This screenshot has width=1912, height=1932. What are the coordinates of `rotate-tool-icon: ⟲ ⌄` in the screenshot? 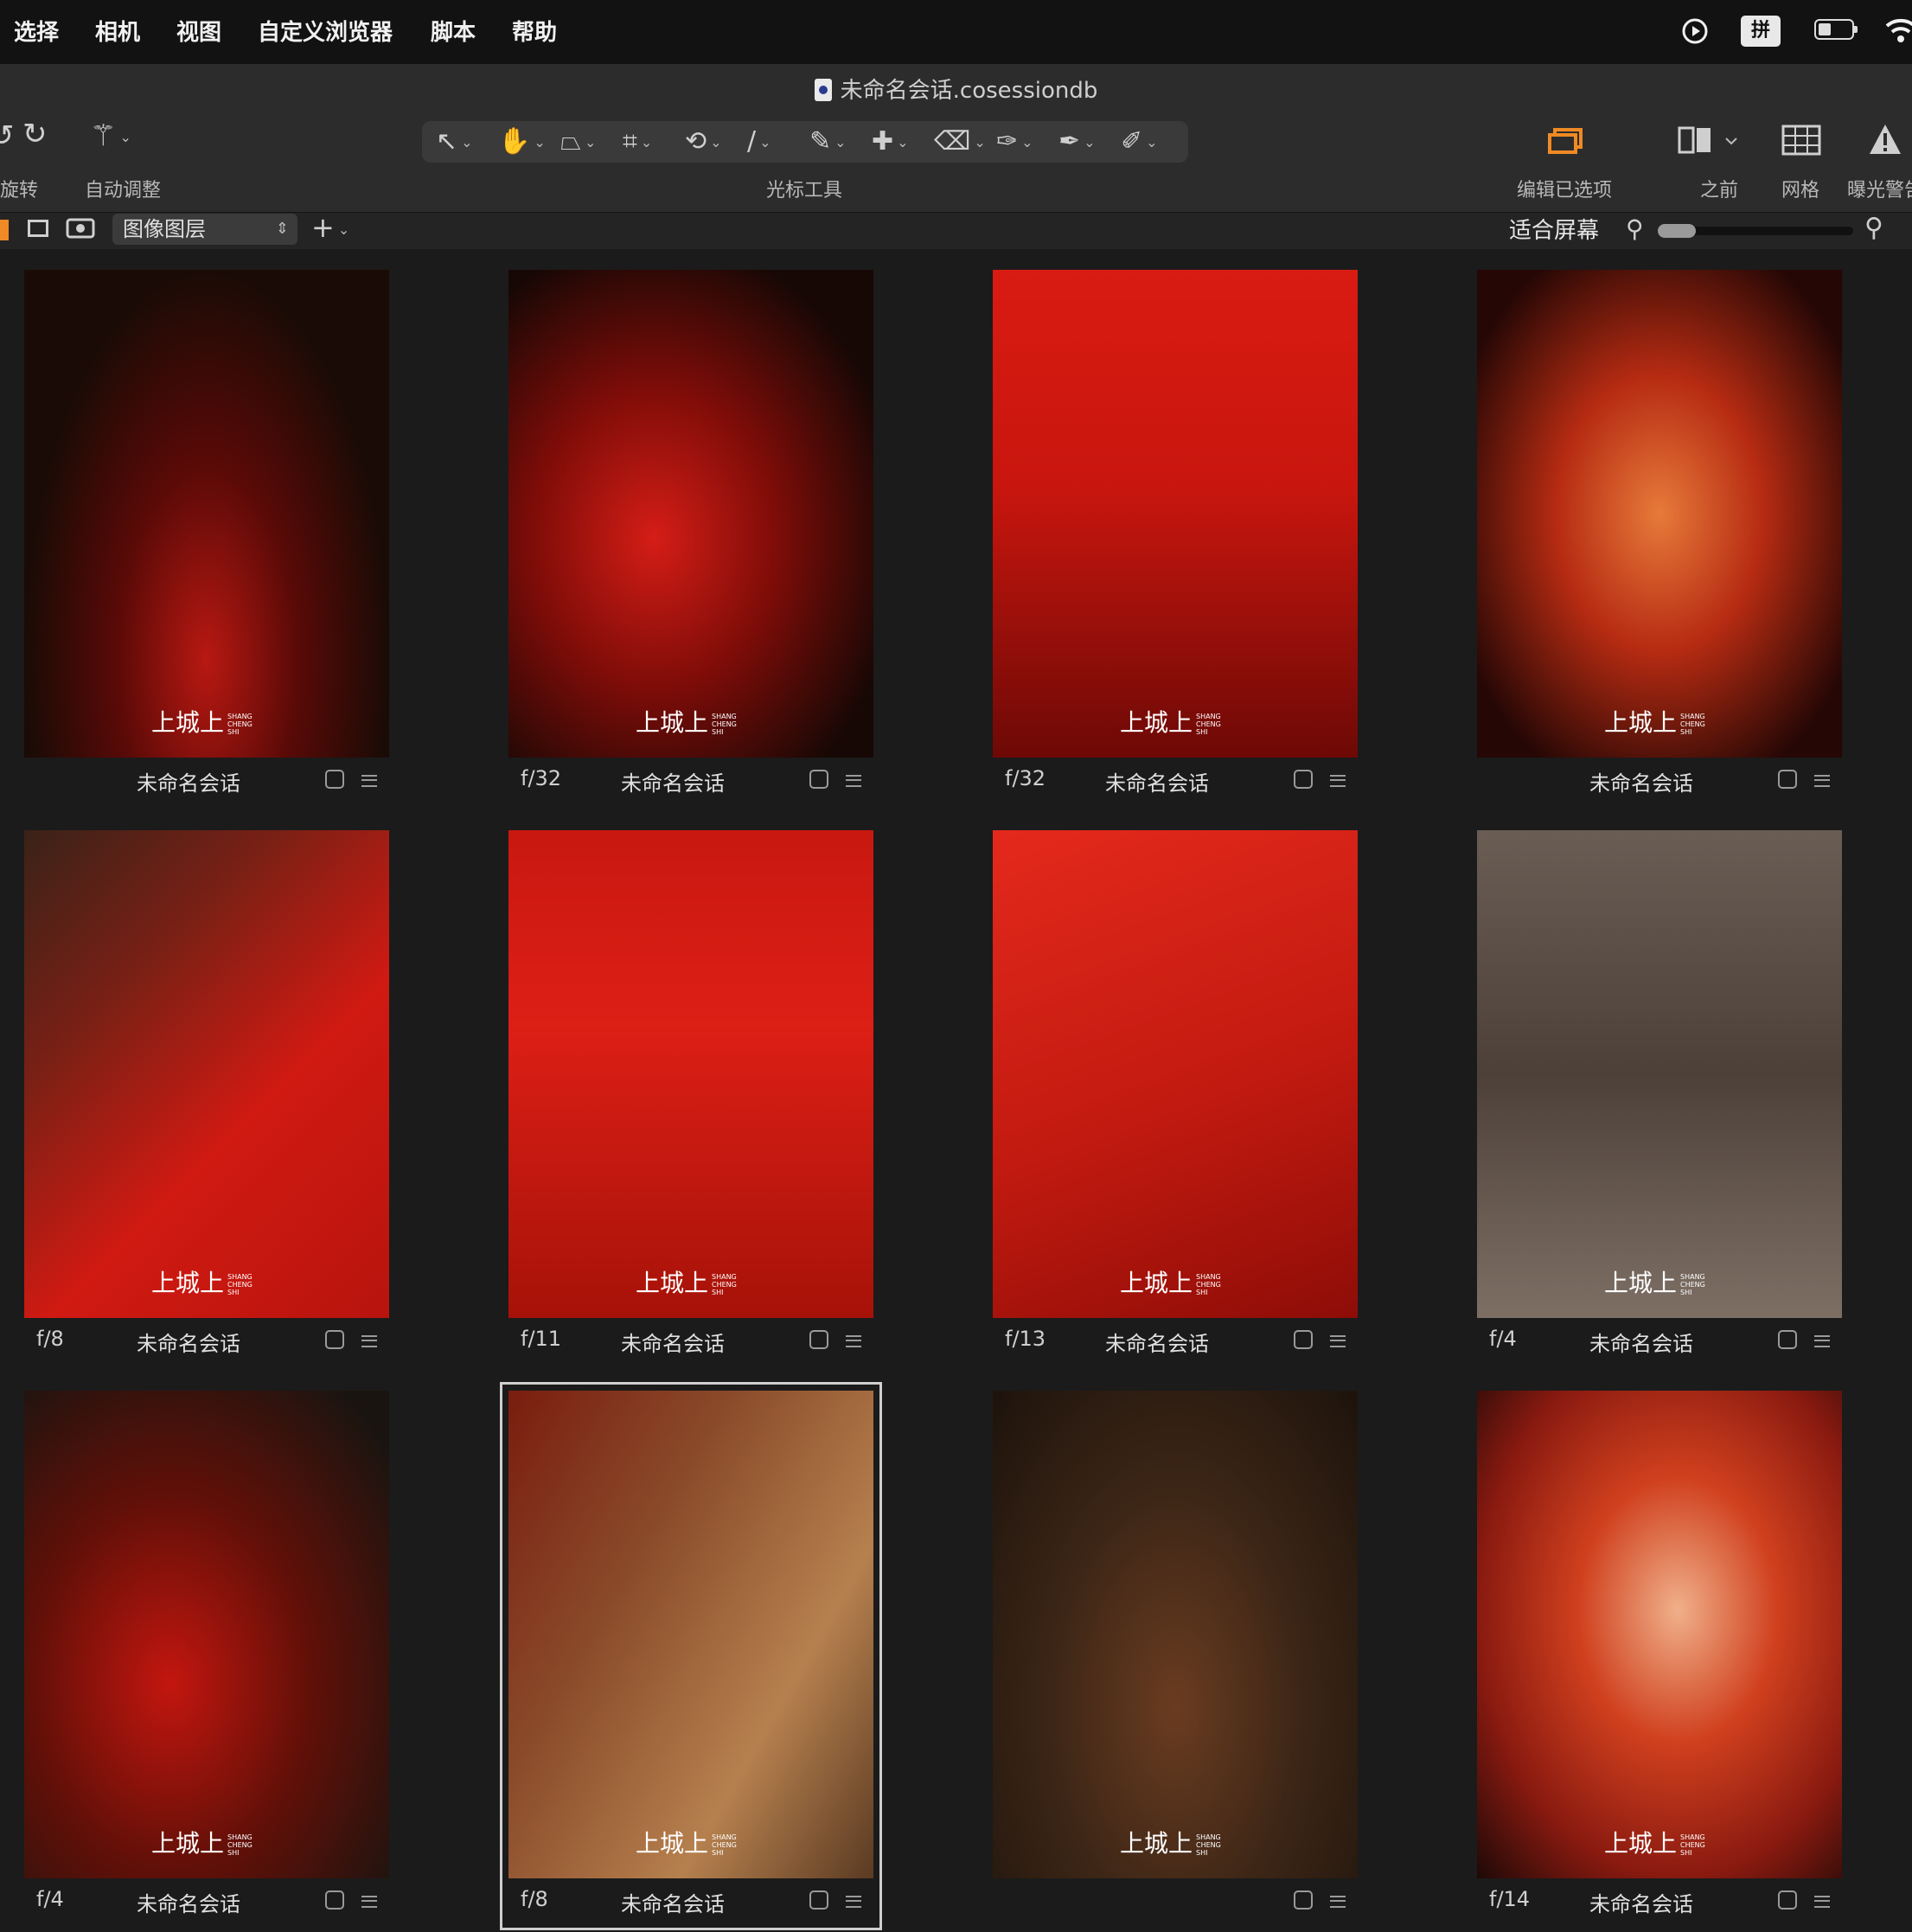 It's located at (703, 141).